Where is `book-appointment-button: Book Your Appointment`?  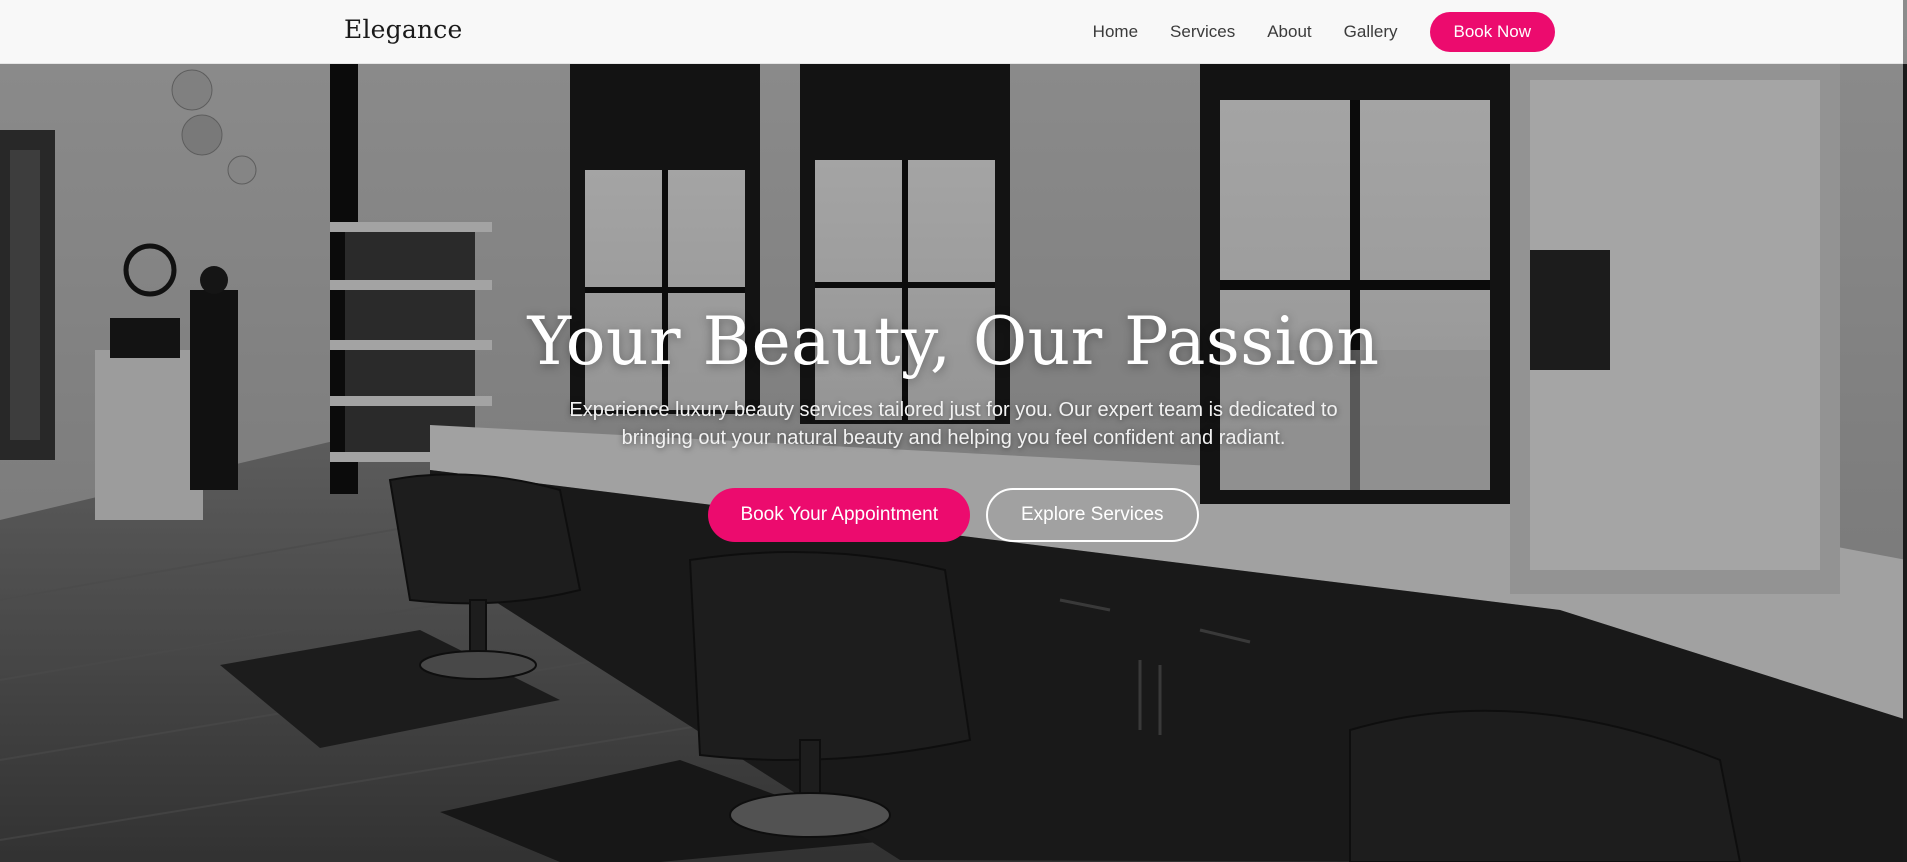 book-appointment-button: Book Your Appointment is located at coordinates (839, 515).